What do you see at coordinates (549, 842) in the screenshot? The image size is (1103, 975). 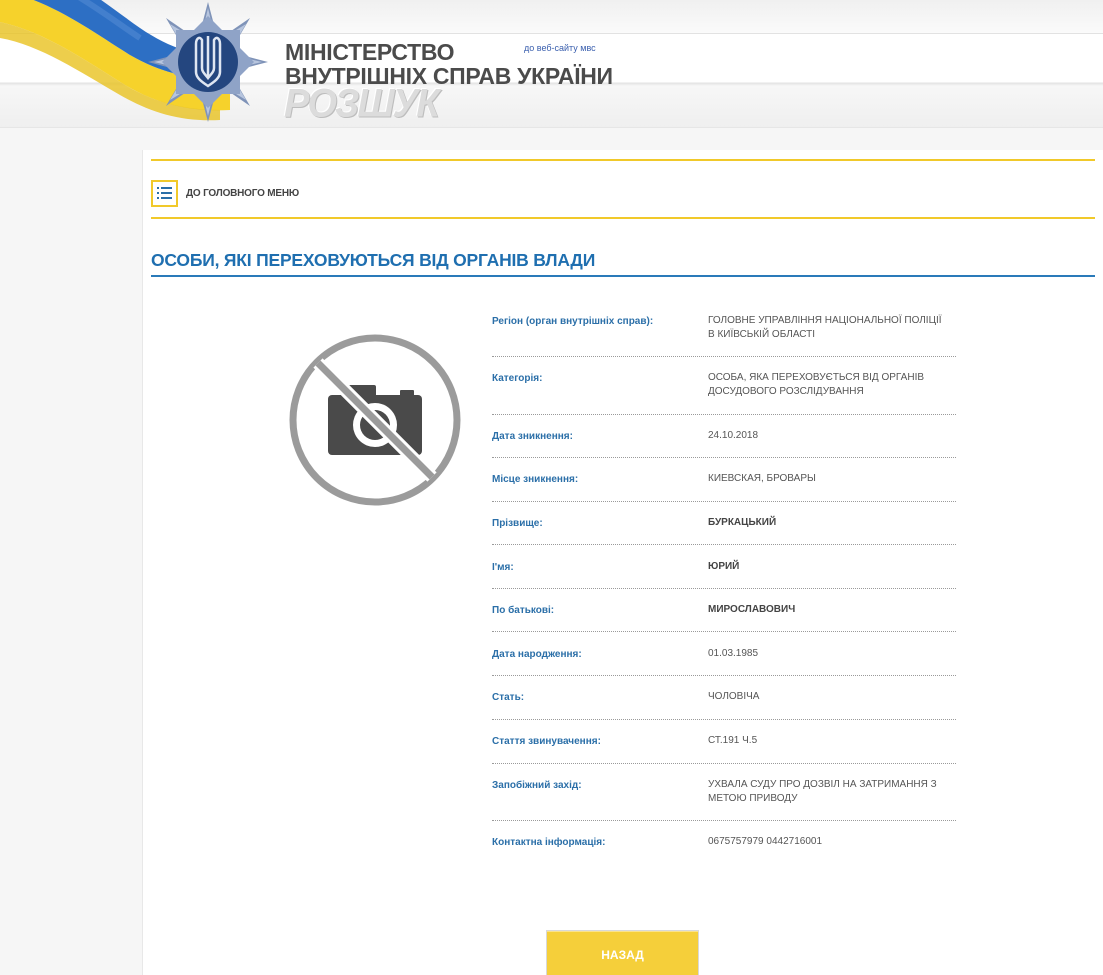 I see `detail-label: Контактна інформація:` at bounding box center [549, 842].